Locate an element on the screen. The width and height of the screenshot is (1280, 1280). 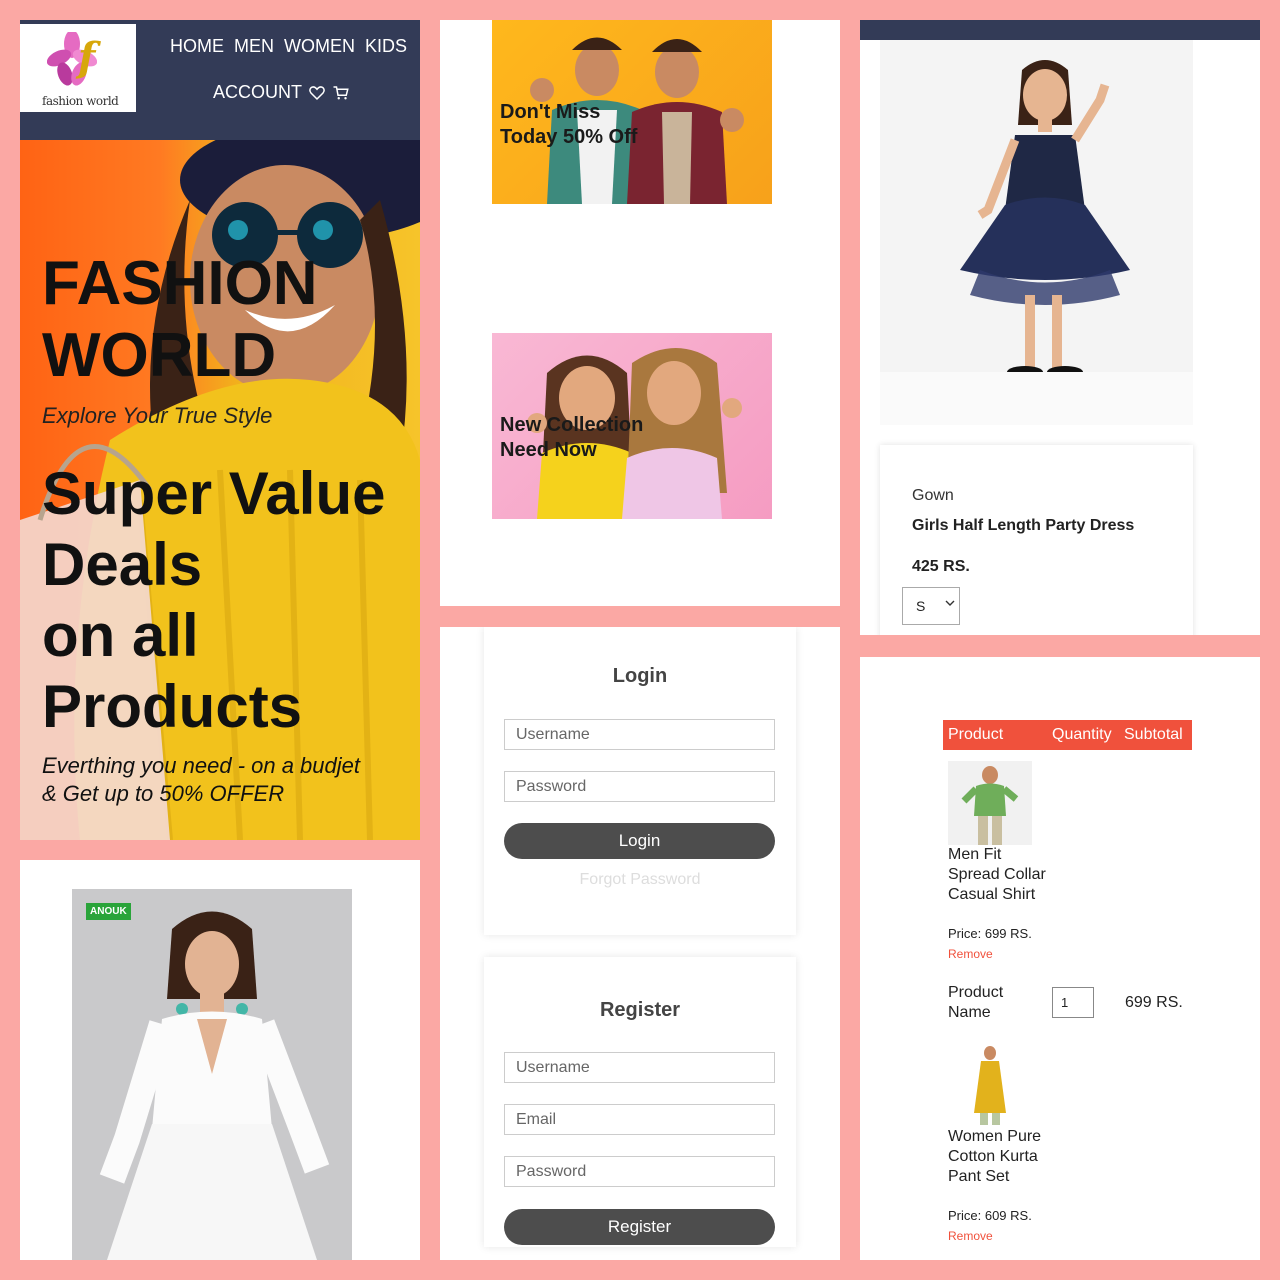
cart-icon is located at coordinates (341, 93).